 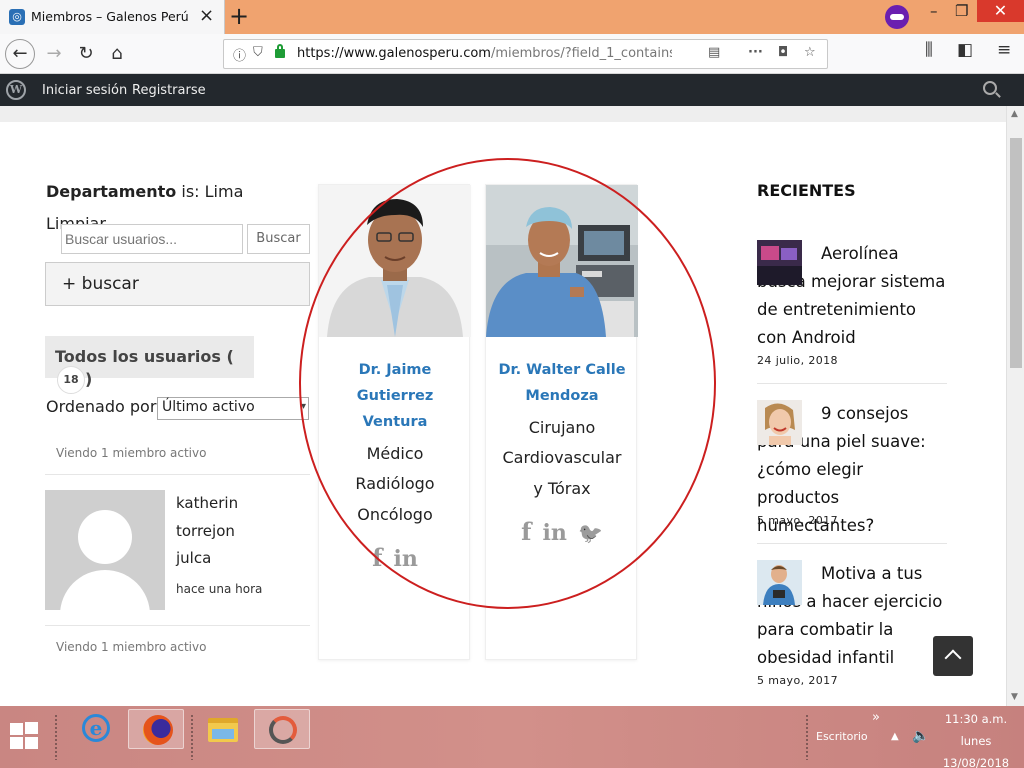 What do you see at coordinates (278, 239) in the screenshot?
I see `search-button: Buscar` at bounding box center [278, 239].